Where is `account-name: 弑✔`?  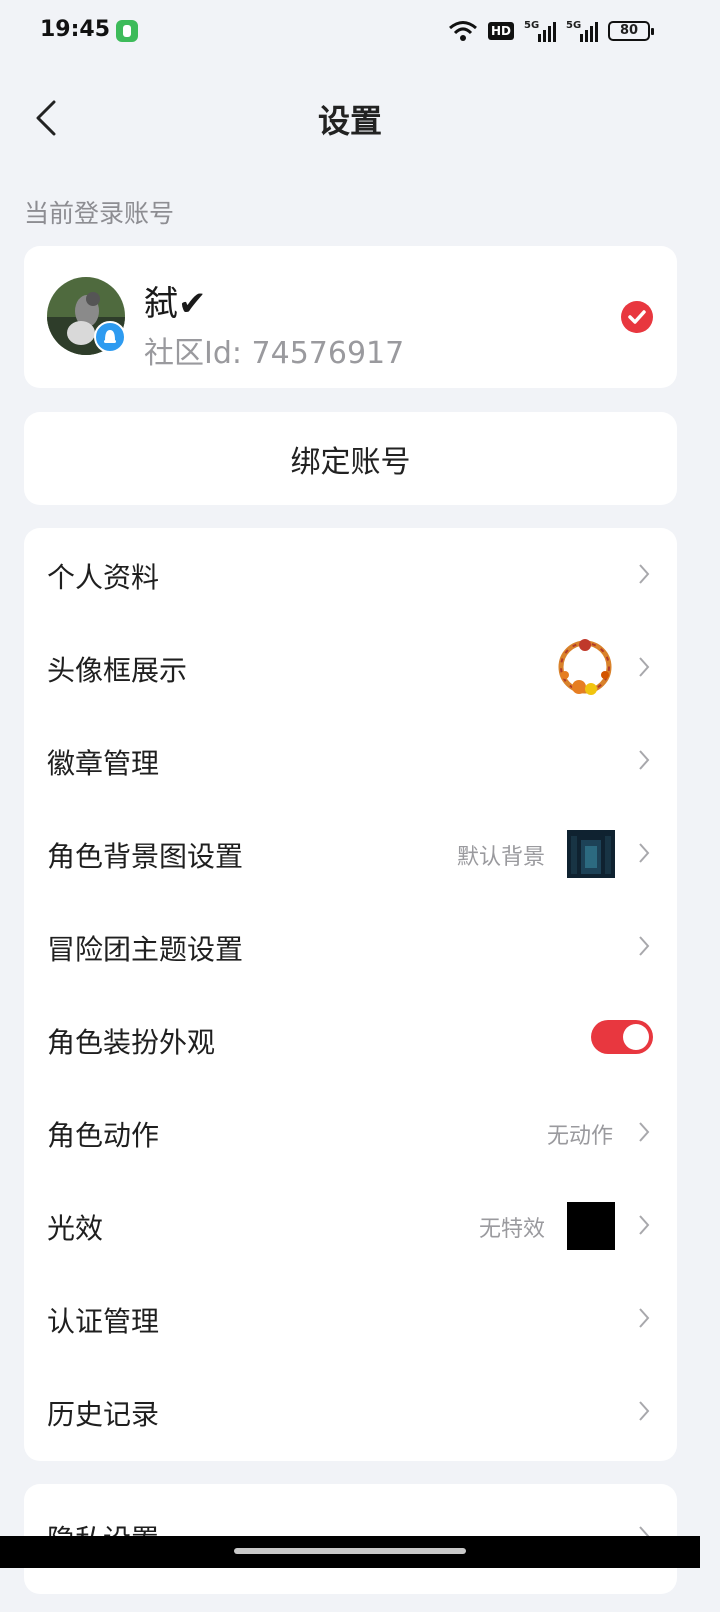 account-name: 弑✔ is located at coordinates (175, 304).